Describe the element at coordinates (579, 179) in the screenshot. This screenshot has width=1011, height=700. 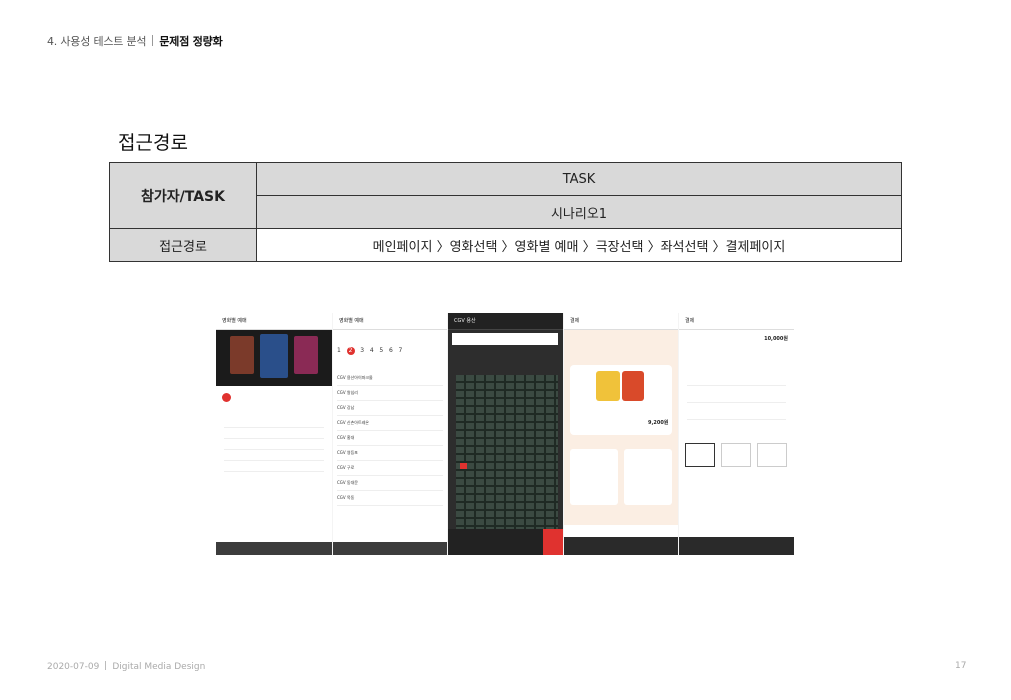
I see `task-header: TASK` at that location.